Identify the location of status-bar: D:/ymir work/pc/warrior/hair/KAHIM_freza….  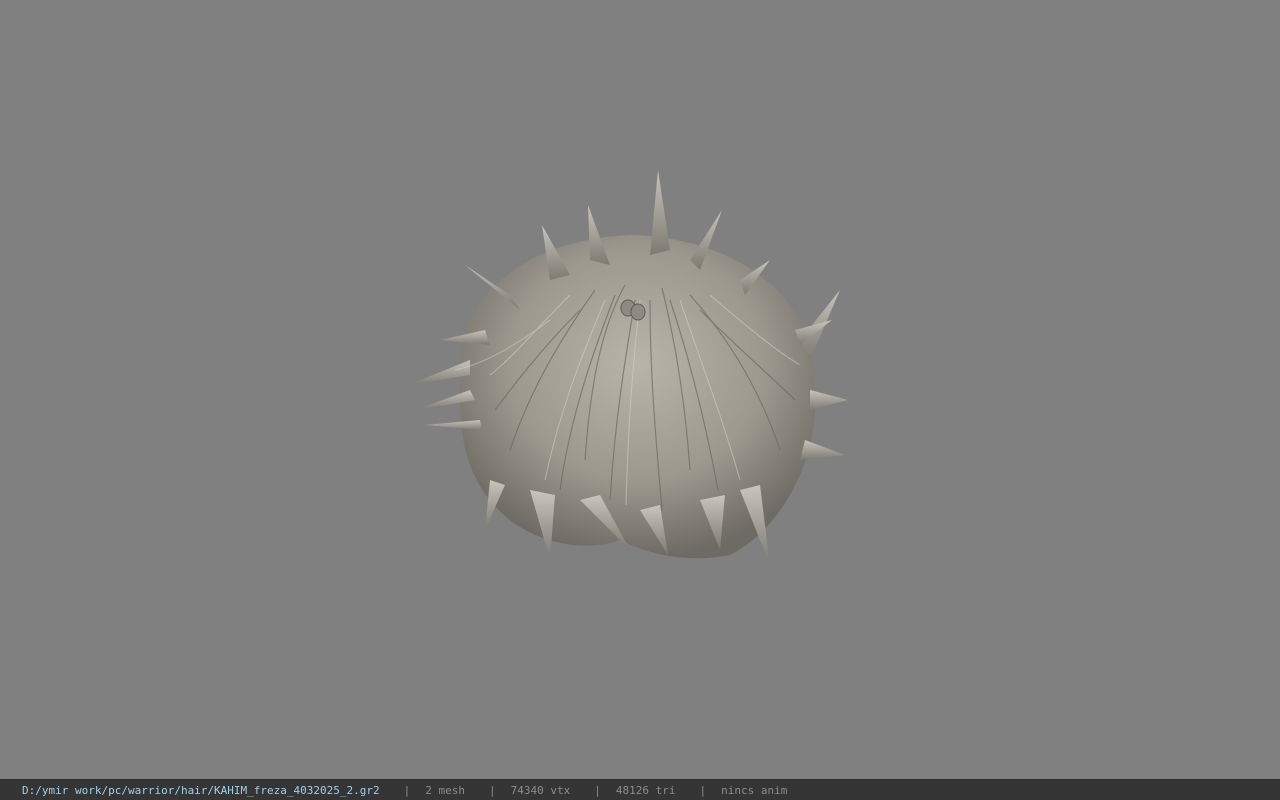
(640, 789).